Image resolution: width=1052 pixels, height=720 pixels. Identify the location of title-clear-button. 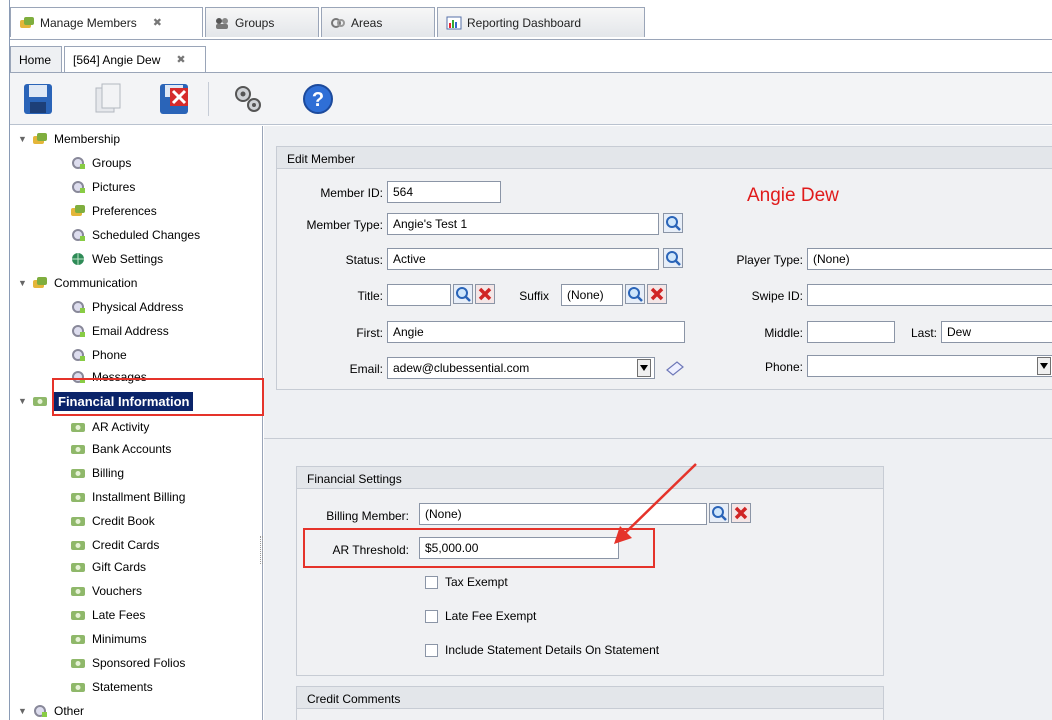
(485, 294).